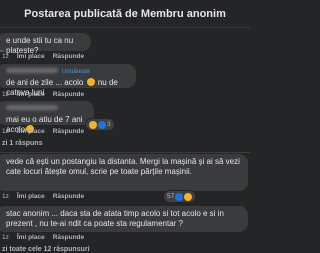 The width and height of the screenshot is (320, 253). Describe the element at coordinates (47, 117) in the screenshot. I see `comment-bubble: mai eu o atiu de 7 ani acolo` at that location.